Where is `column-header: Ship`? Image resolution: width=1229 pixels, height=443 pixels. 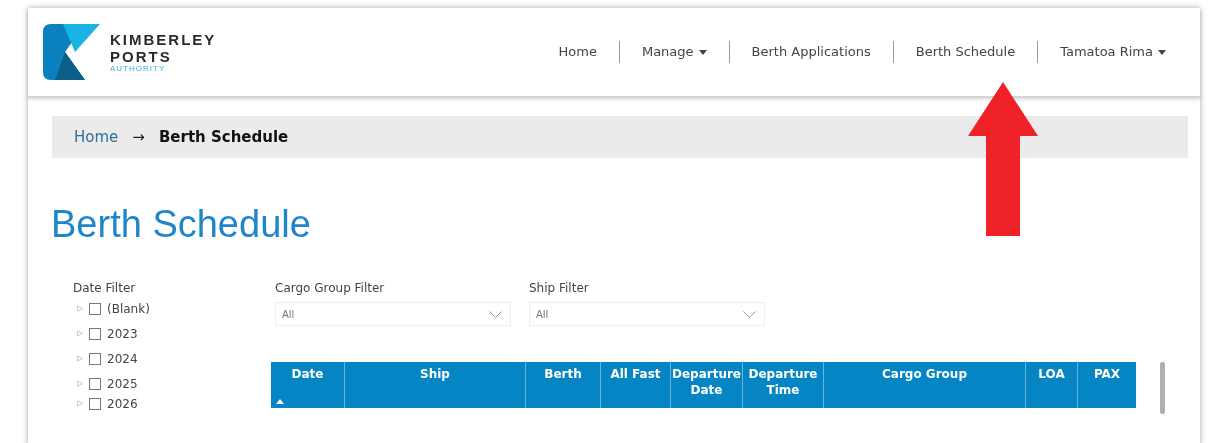 column-header: Ship is located at coordinates (435, 385).